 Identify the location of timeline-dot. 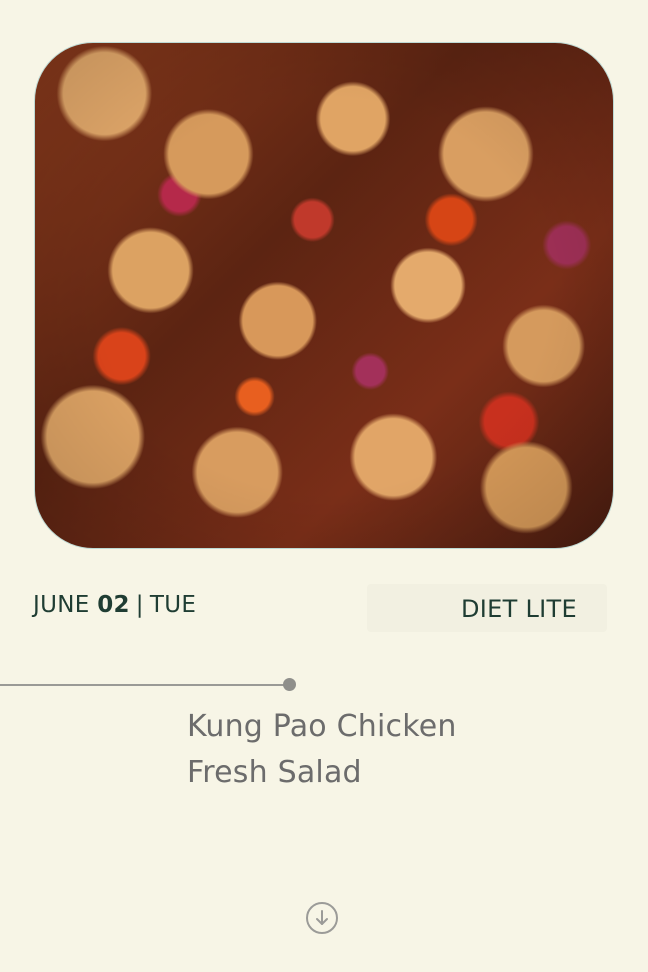
(289, 684).